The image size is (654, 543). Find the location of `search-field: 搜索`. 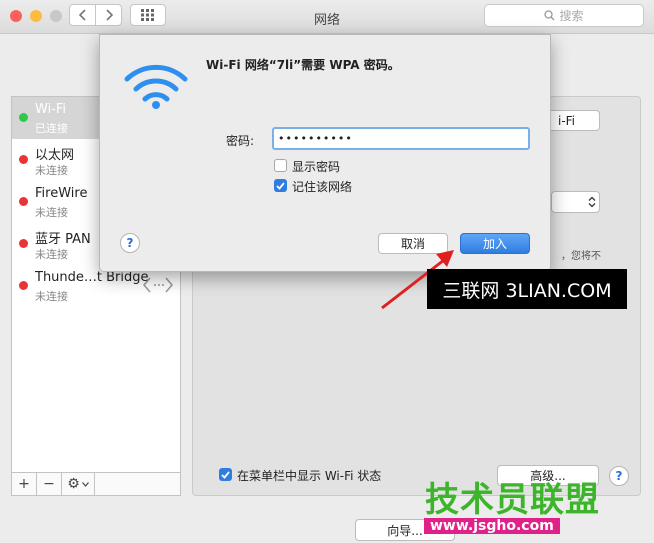

search-field: 搜索 is located at coordinates (564, 15).